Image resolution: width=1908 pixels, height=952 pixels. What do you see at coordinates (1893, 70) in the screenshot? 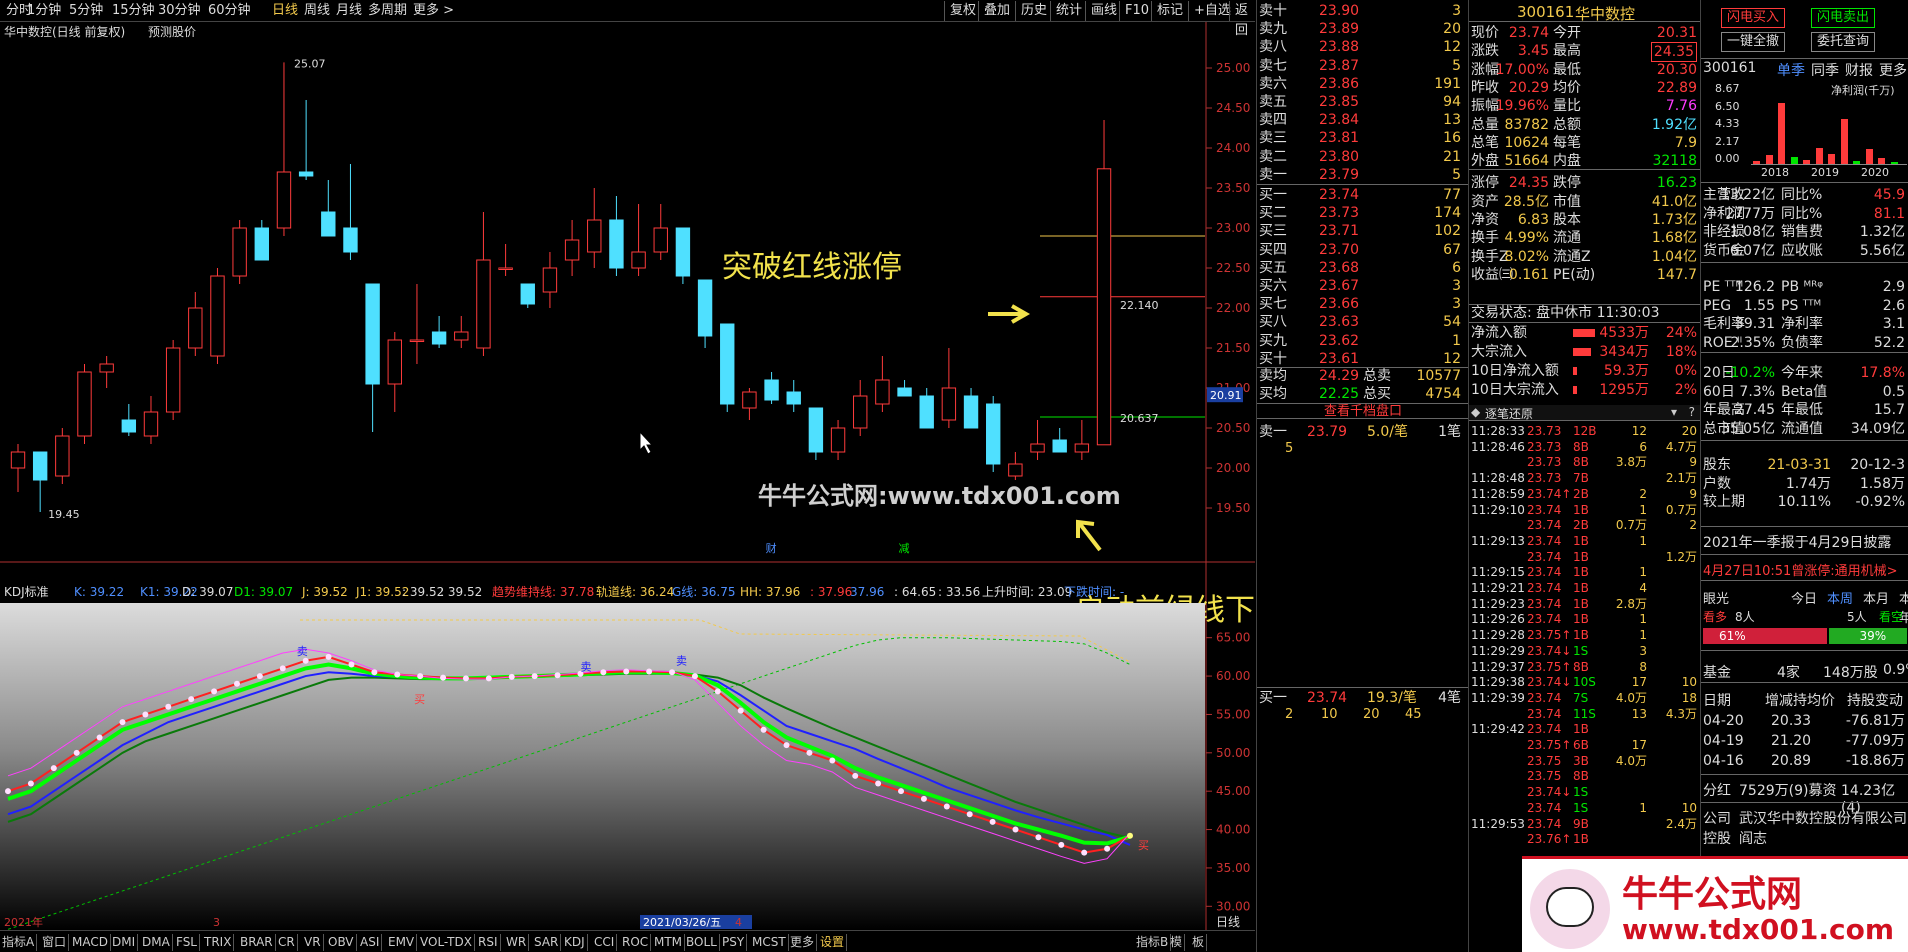
I see `fin-tab-3: 更多` at bounding box center [1893, 70].